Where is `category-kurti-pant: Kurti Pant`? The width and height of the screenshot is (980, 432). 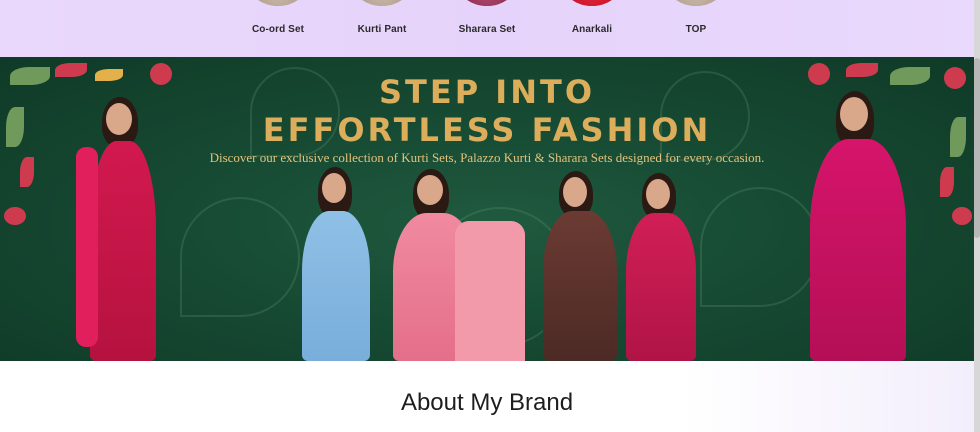 category-kurti-pant: Kurti Pant is located at coordinates (382, 28).